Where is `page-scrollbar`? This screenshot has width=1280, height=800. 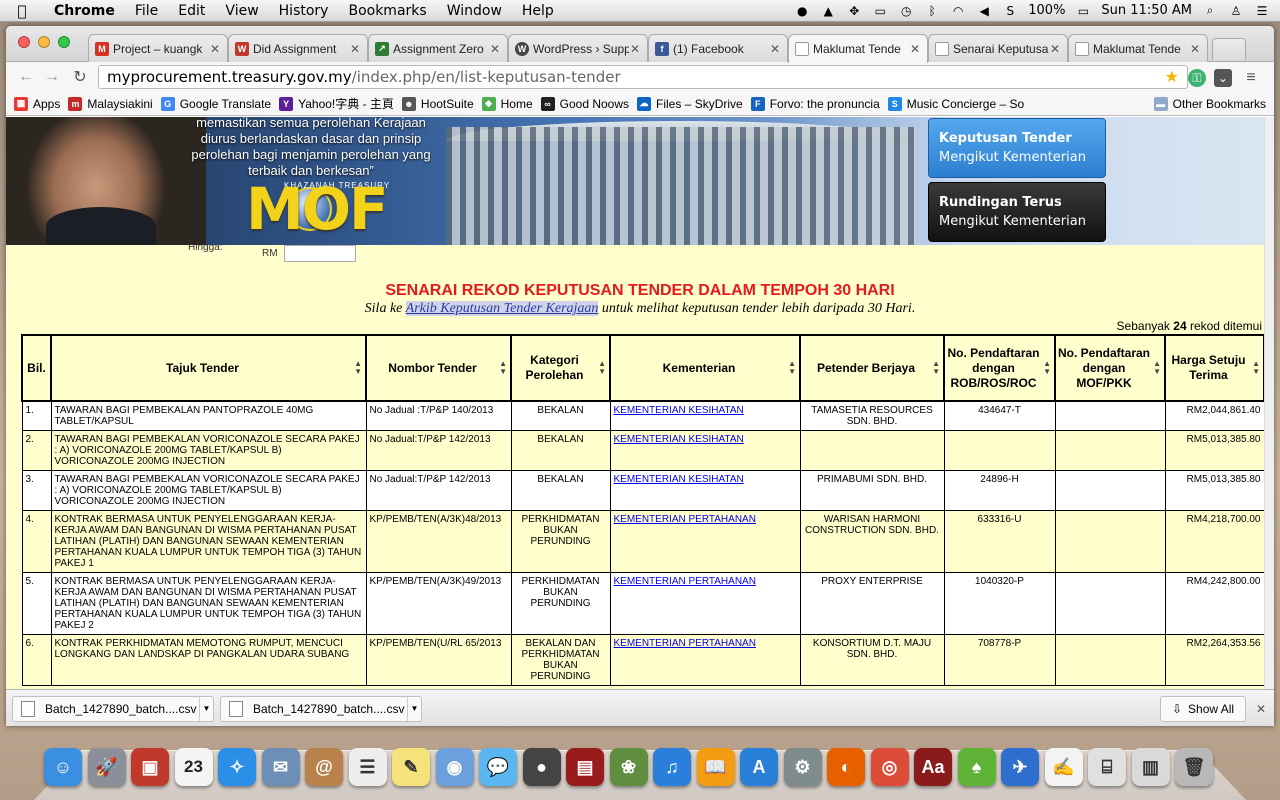
page-scrollbar is located at coordinates (1269, 403).